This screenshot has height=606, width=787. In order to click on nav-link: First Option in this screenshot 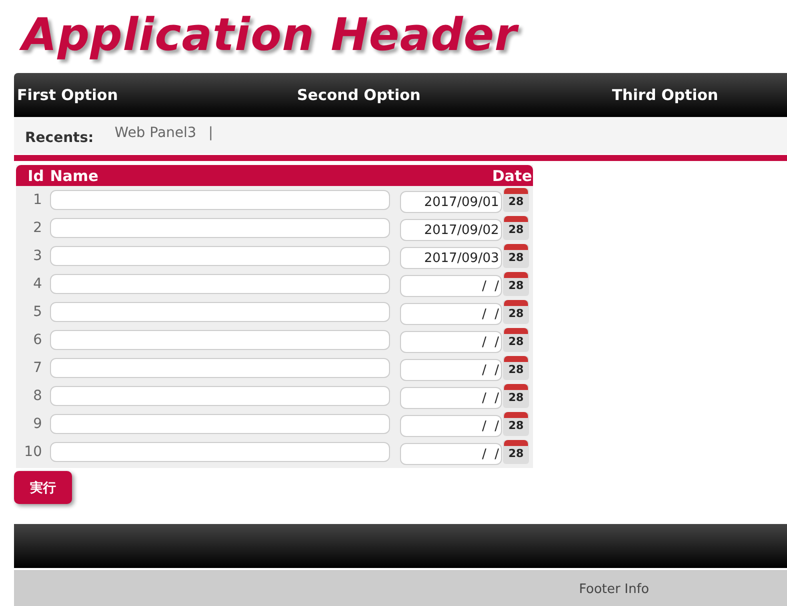, I will do `click(67, 95)`.